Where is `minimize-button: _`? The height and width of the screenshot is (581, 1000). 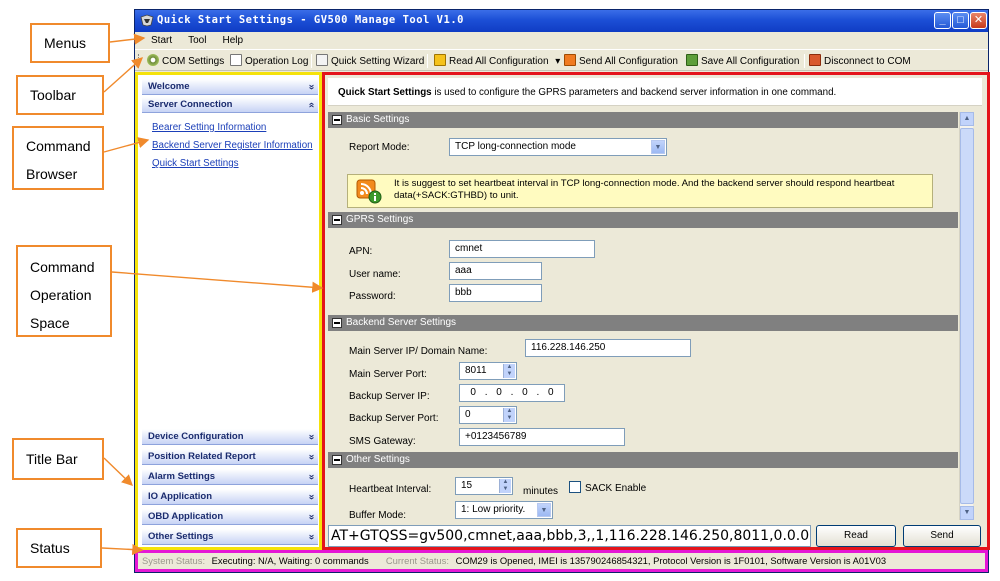
minimize-button: _ is located at coordinates (942, 20).